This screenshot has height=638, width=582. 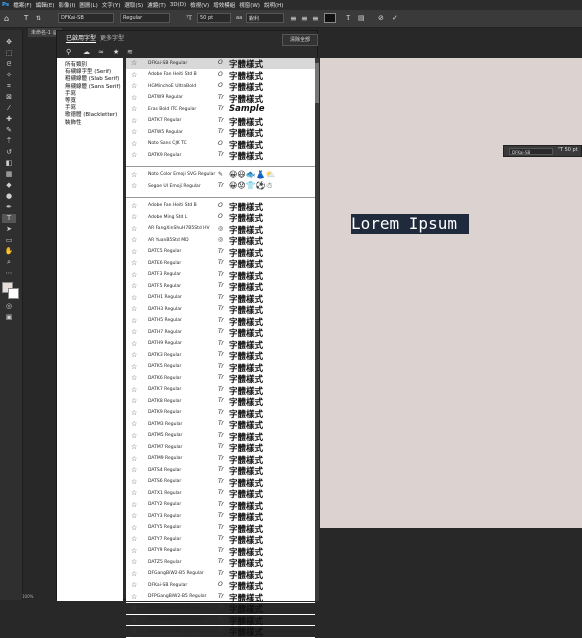 What do you see at coordinates (220, 425) in the screenshot?
I see `font-row: ☆ DATM3 Regular Tr 字體樣式` at bounding box center [220, 425].